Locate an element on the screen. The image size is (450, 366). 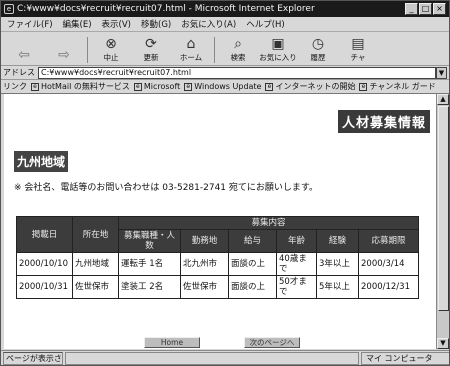
cell-job: 運転手 1名 is located at coordinates (149, 264).